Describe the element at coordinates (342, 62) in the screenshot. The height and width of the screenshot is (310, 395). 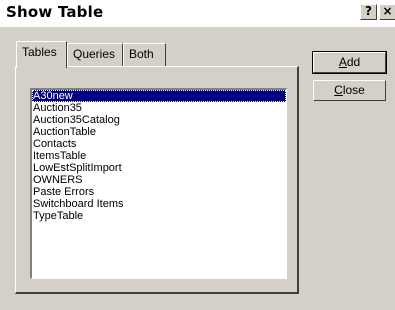
I see `add-button-mnemonic: A` at that location.